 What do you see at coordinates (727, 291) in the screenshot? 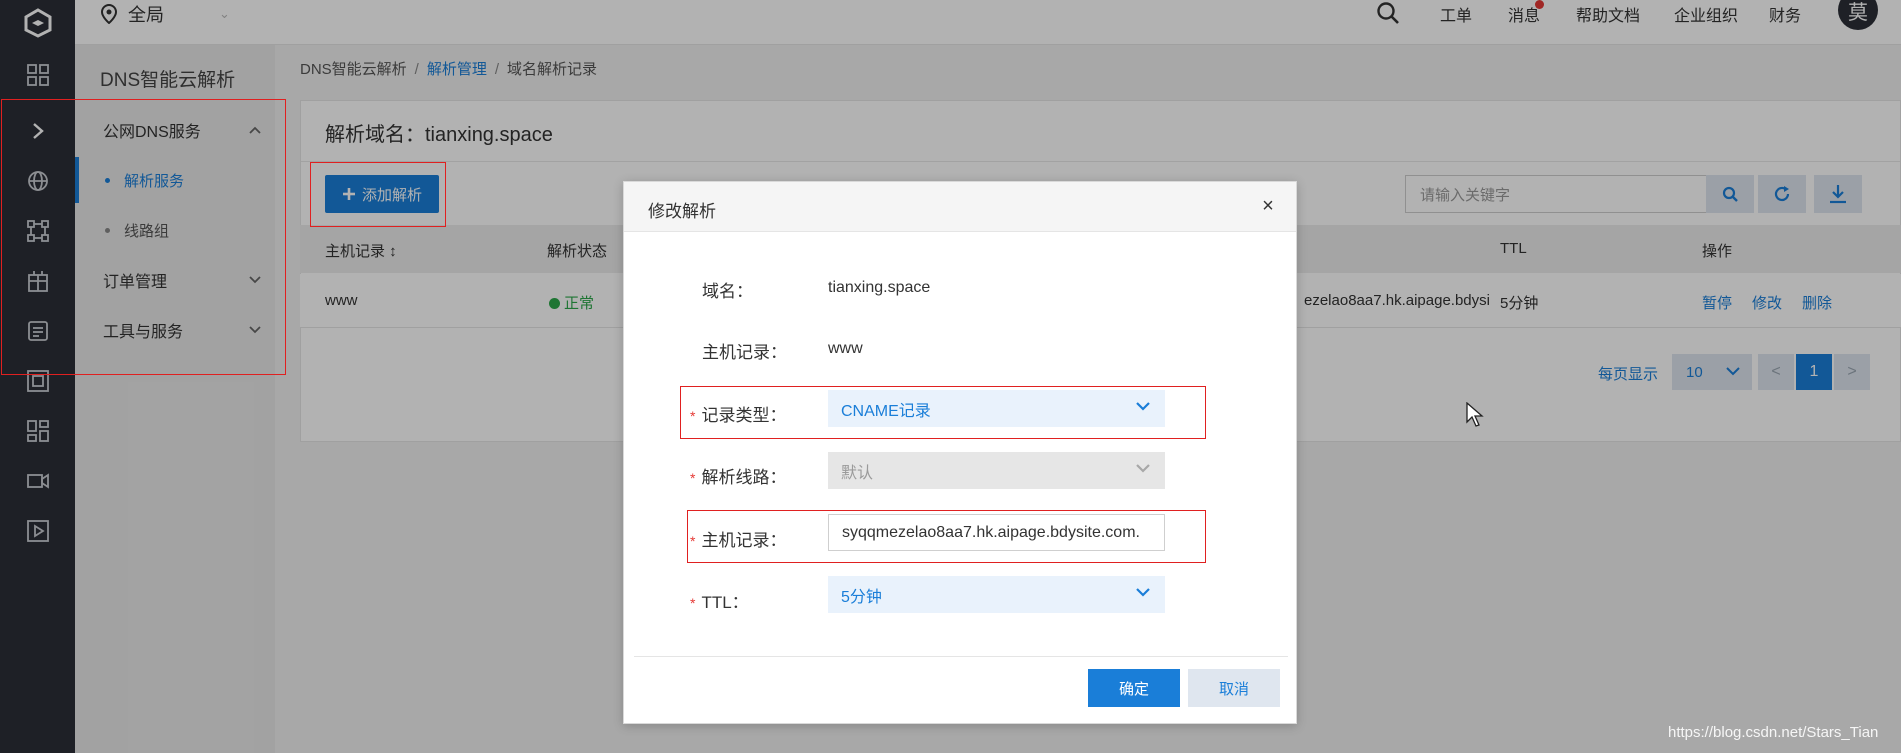
I see `domain-label: 域名：` at bounding box center [727, 291].